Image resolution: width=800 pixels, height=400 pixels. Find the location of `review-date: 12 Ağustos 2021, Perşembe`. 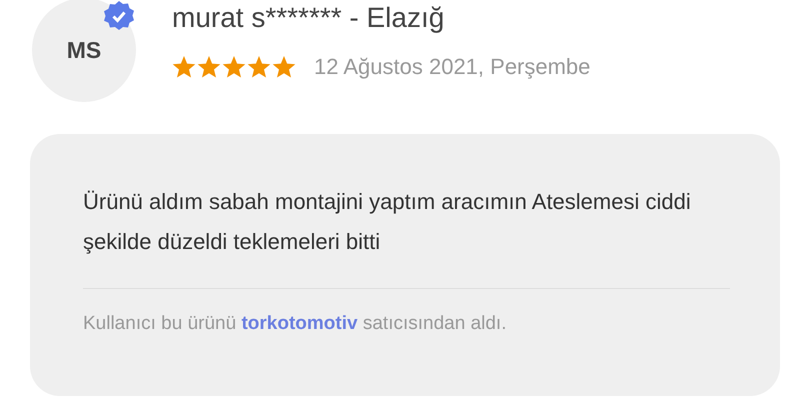

review-date: 12 Ağustos 2021, Perşembe is located at coordinates (452, 67).